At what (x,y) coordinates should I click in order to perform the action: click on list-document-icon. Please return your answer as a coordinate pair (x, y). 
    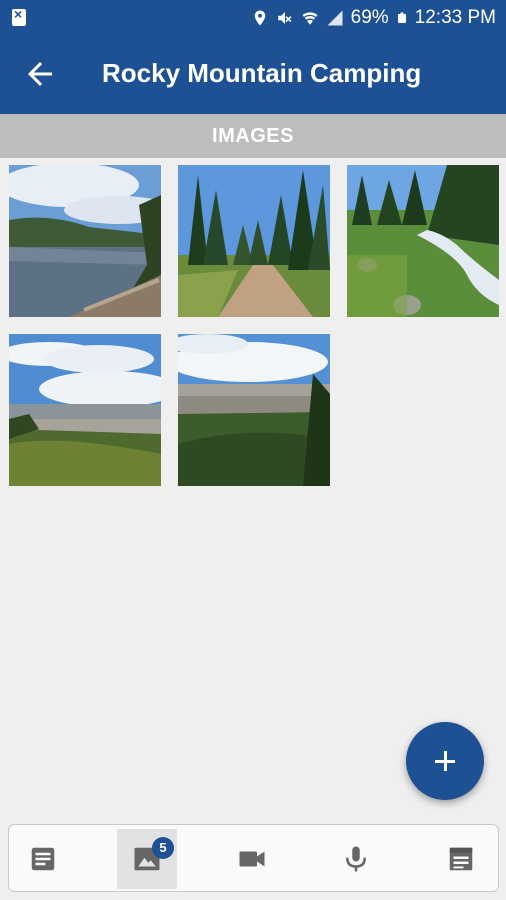
    Looking at the image, I should click on (461, 859).